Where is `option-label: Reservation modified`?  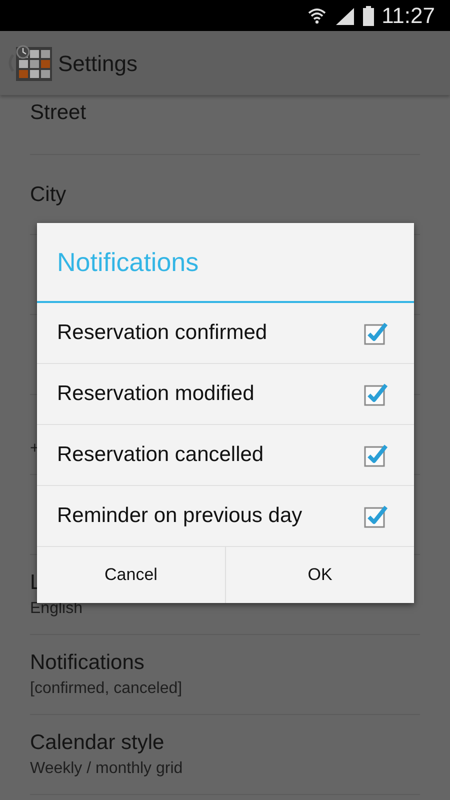 option-label: Reservation modified is located at coordinates (155, 394).